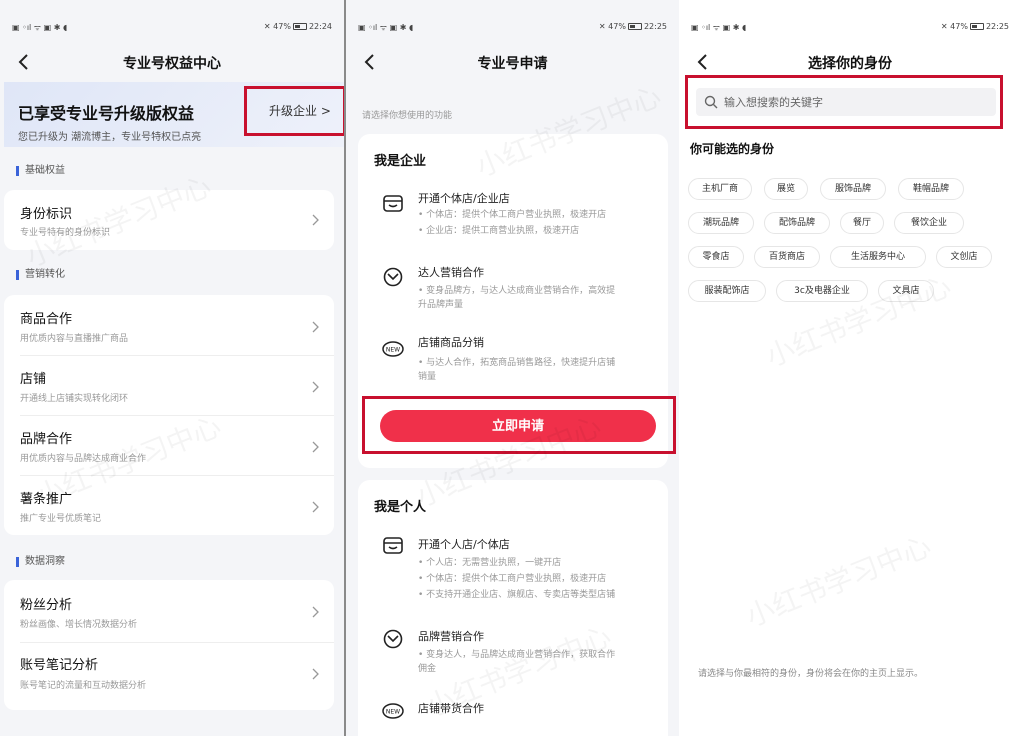  Describe the element at coordinates (74, 399) in the screenshot. I see `row-desc: 开通线上店铺实现转化闭环` at that location.